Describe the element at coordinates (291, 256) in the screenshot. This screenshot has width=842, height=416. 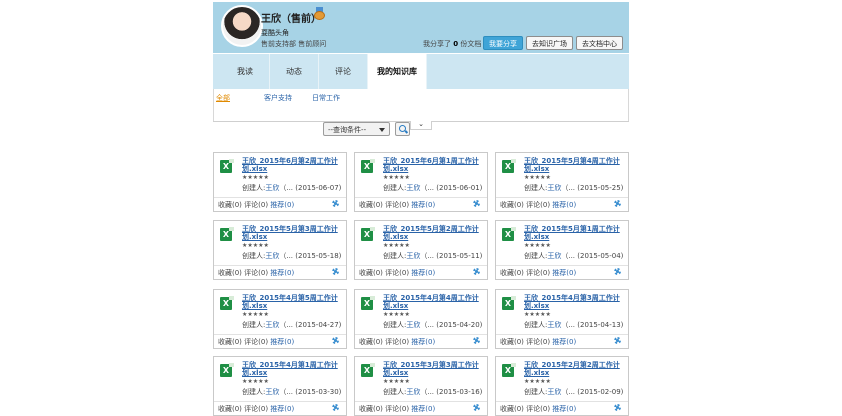
I see `document-meta: 创建人:王欣（... (2015-05-18)` at that location.